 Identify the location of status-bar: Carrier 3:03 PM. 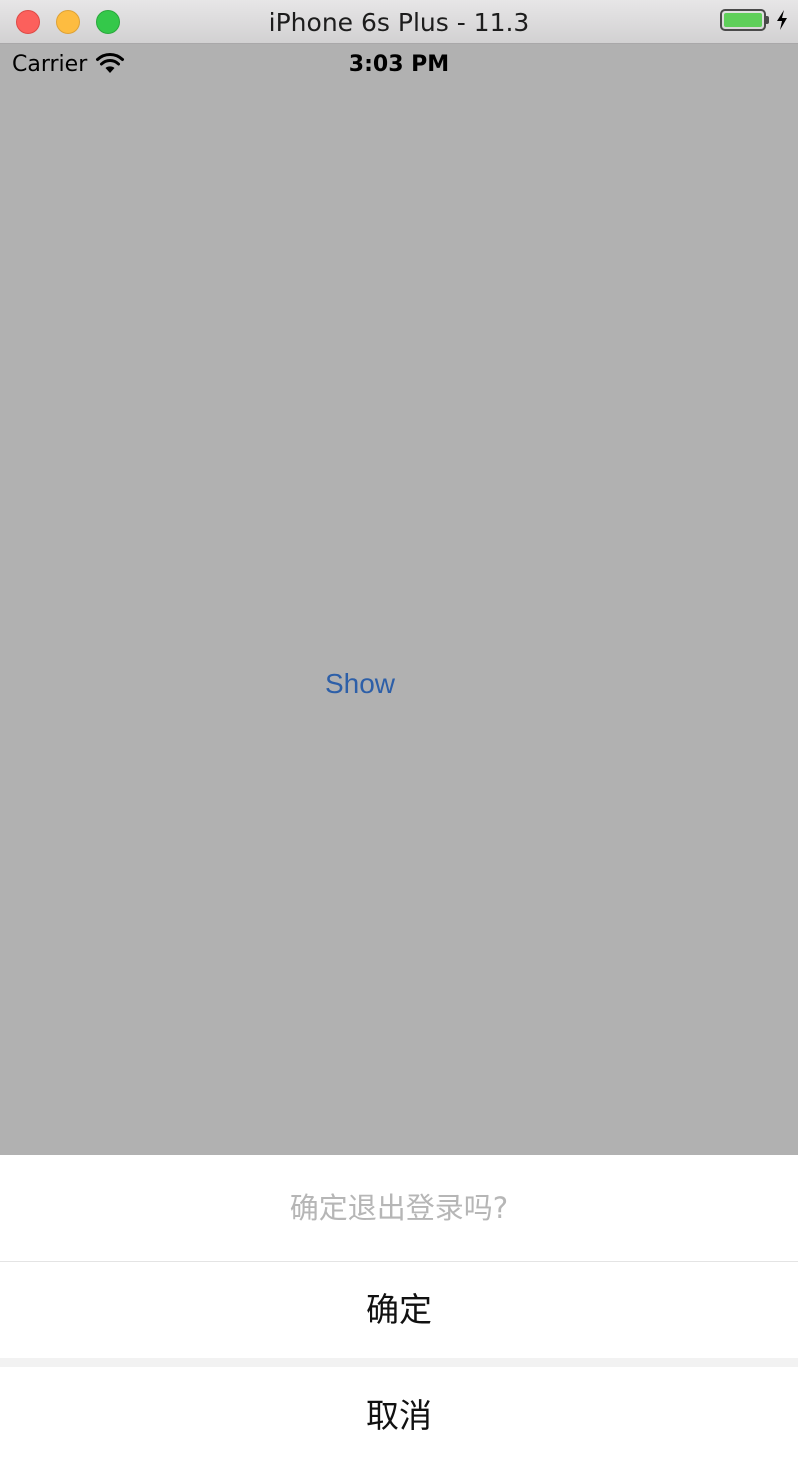
(399, 64).